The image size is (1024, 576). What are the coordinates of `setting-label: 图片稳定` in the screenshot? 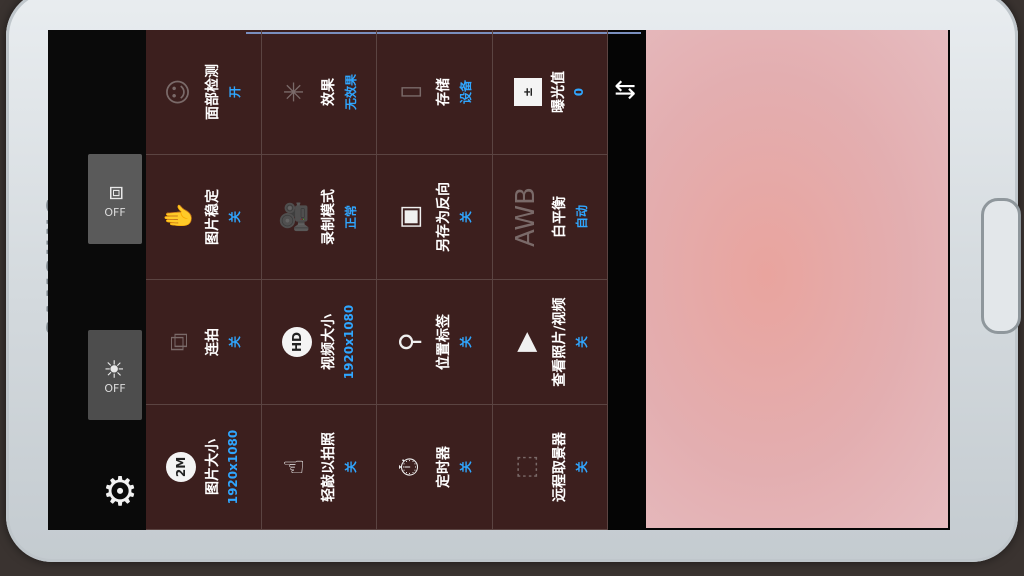 It's located at (212, 217).